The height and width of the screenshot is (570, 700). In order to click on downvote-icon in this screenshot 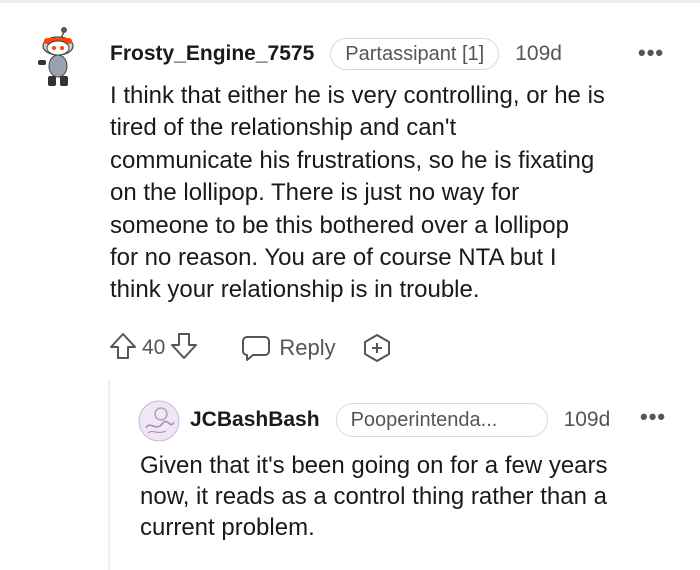, I will do `click(184, 348)`.